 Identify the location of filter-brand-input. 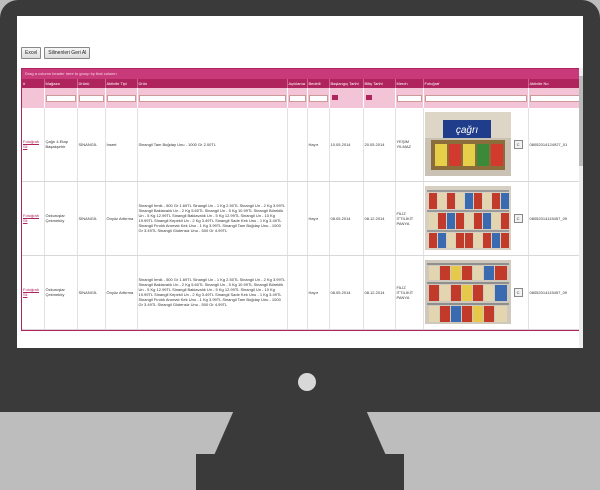
(91, 98).